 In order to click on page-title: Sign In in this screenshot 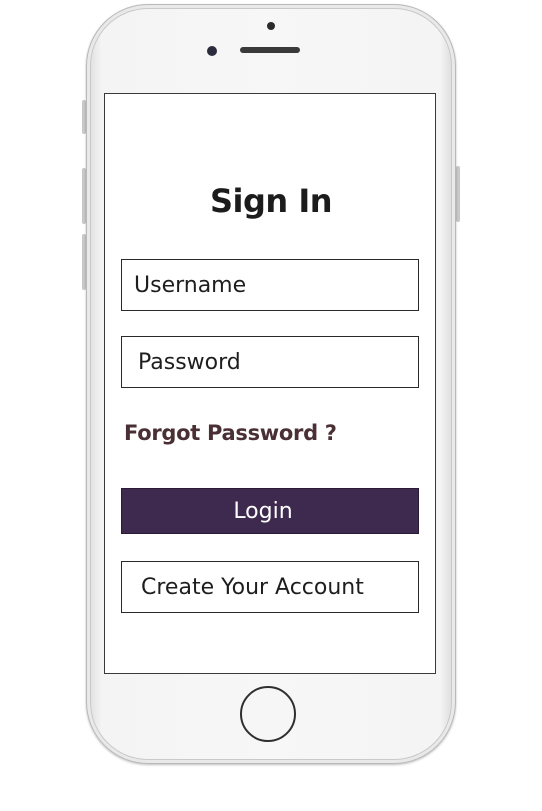, I will do `click(271, 201)`.